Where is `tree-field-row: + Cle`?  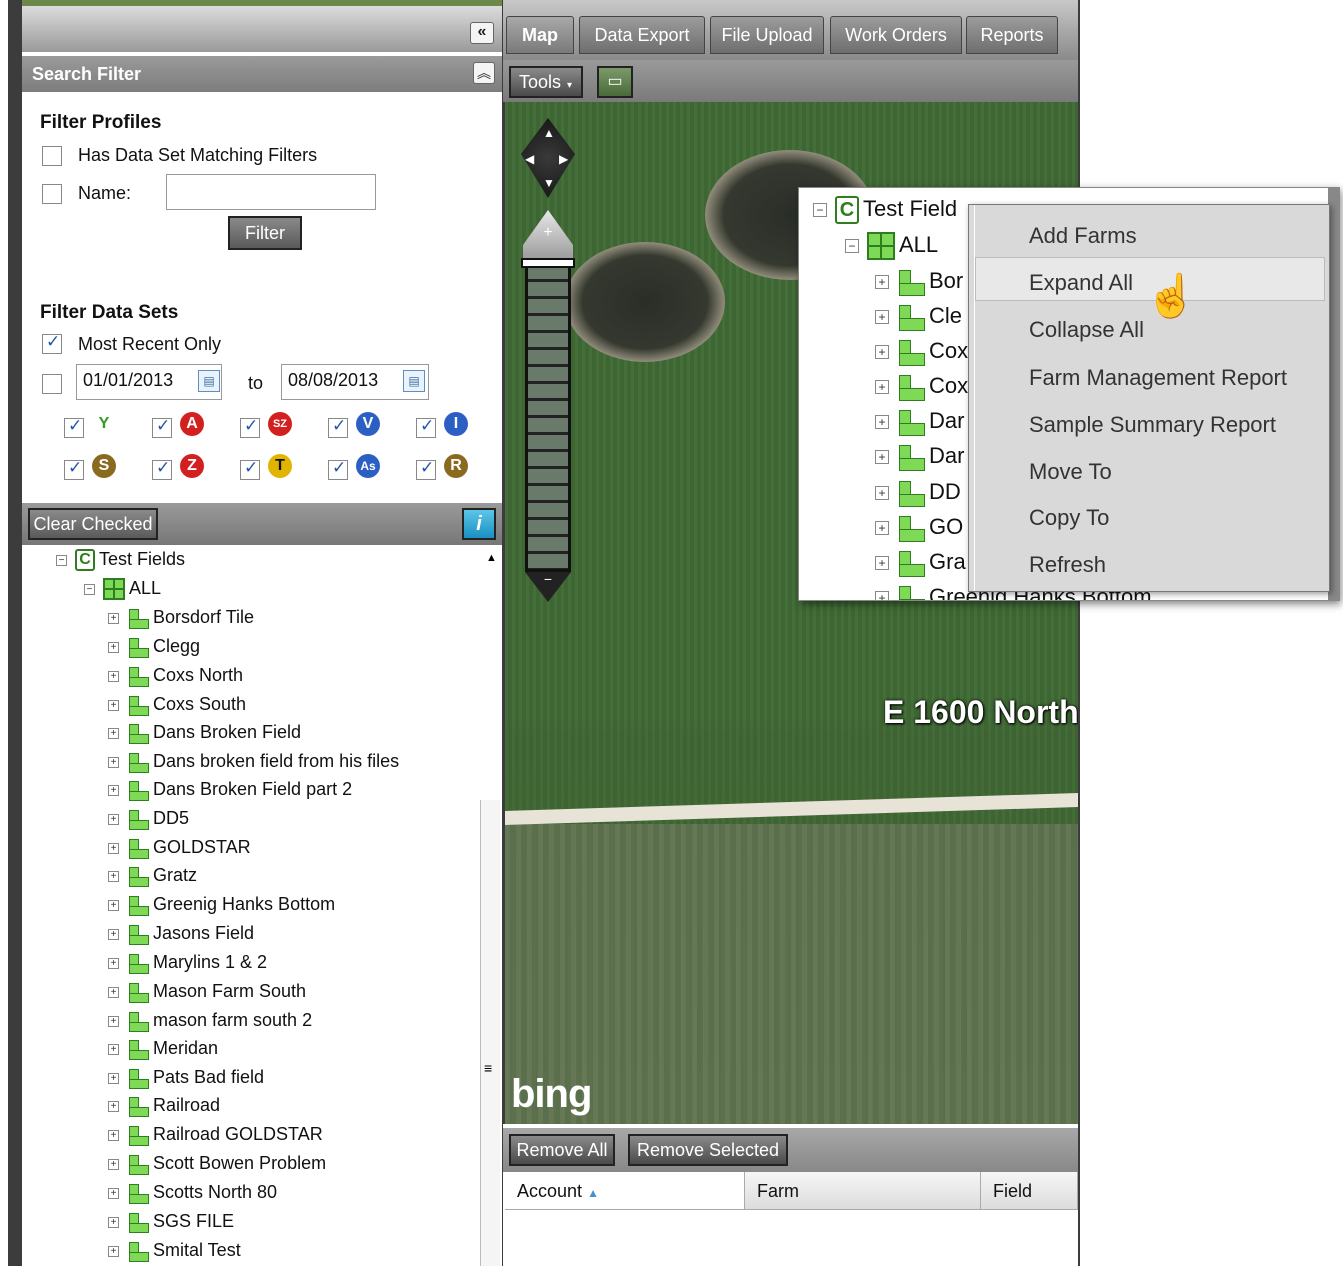
tree-field-row: + Cle is located at coordinates (918, 316).